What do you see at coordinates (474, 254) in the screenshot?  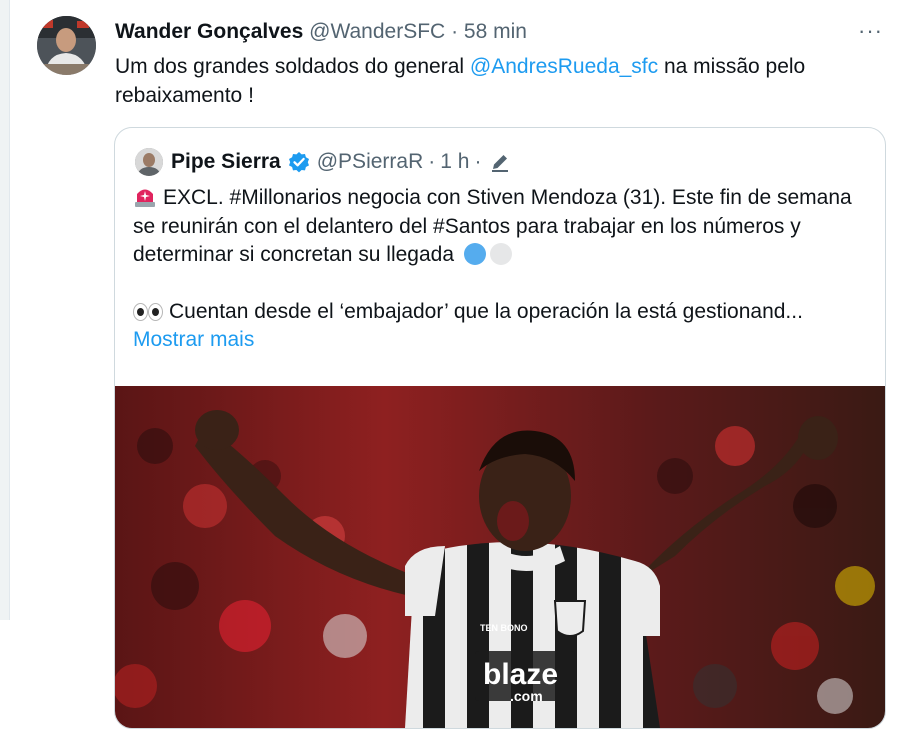 I see `blue-circle-emoji` at bounding box center [474, 254].